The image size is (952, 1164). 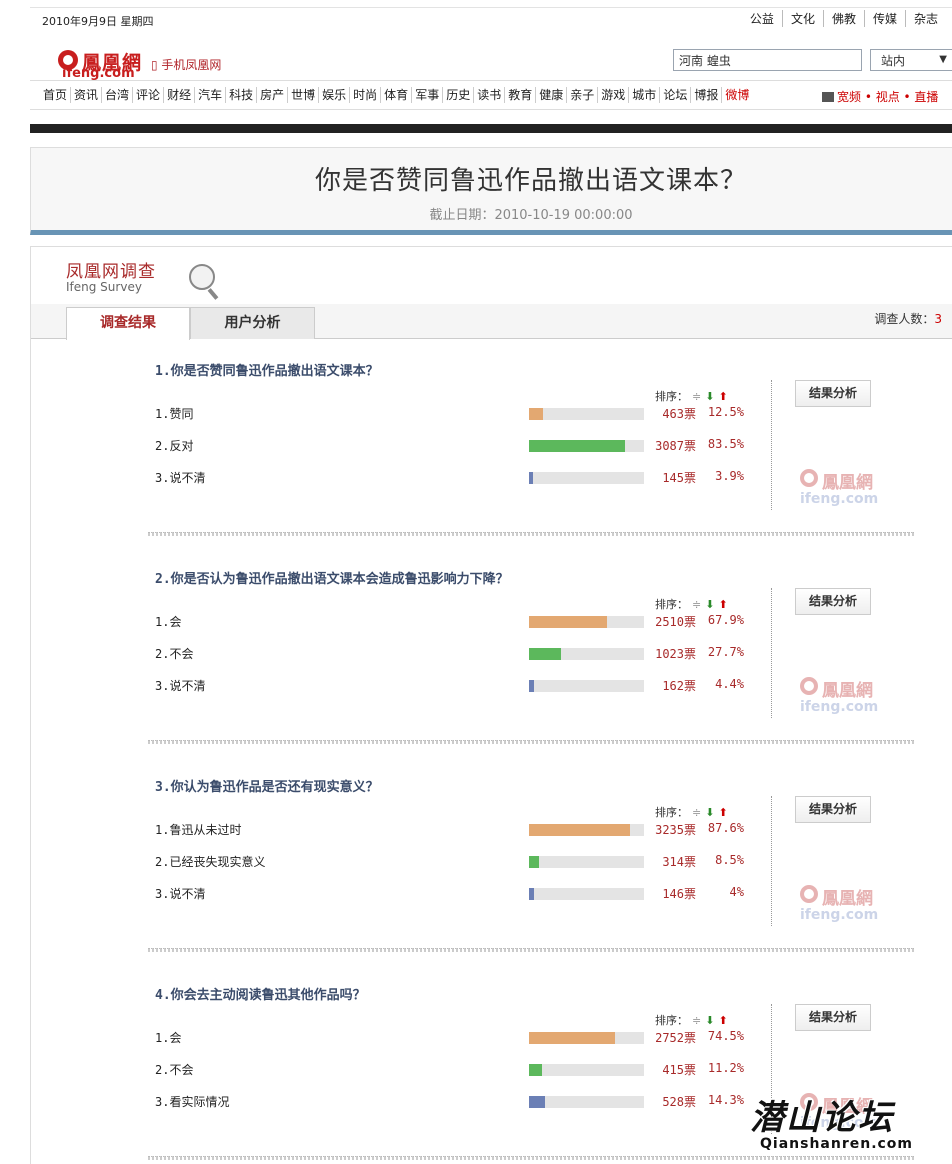 I want to click on answer-option: 3.说不清 146票 4%, so click(x=450, y=893).